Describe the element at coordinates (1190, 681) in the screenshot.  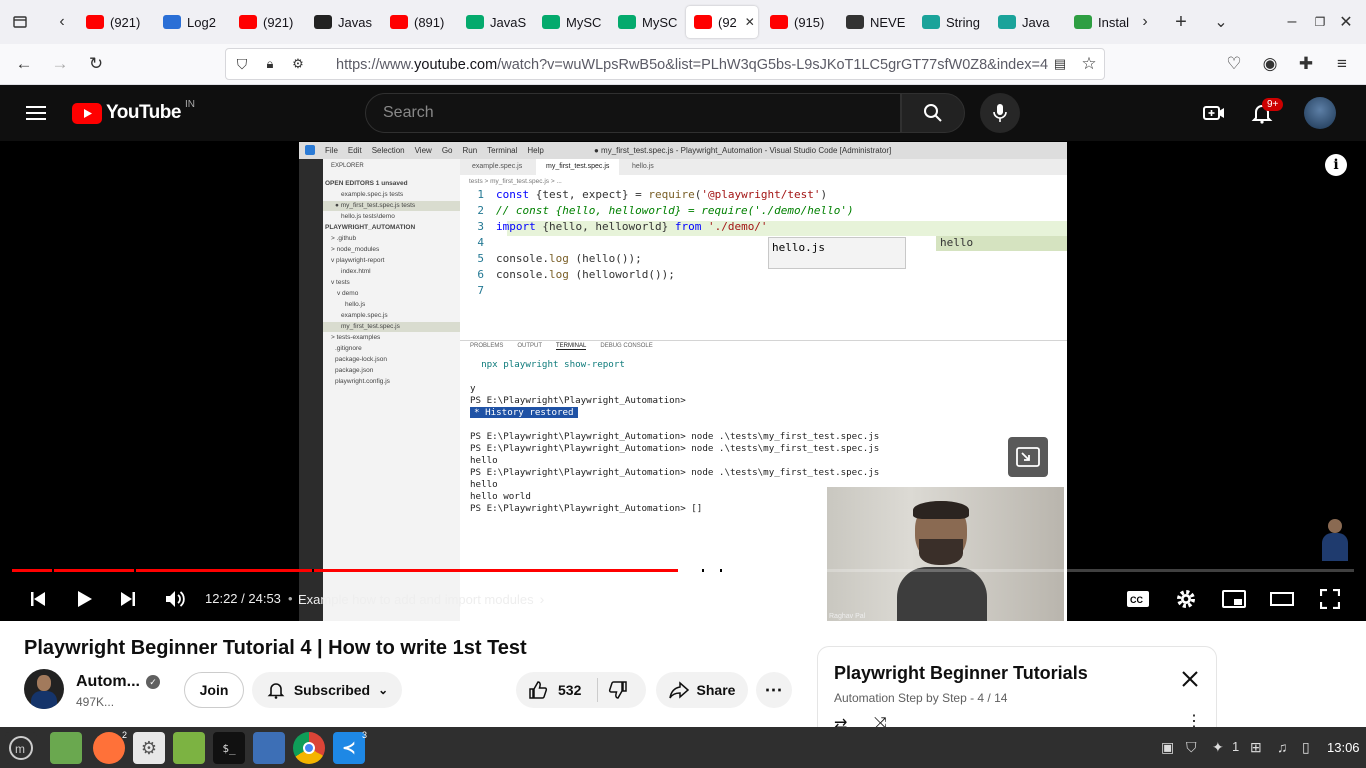
I see `close-playlist-icon` at that location.